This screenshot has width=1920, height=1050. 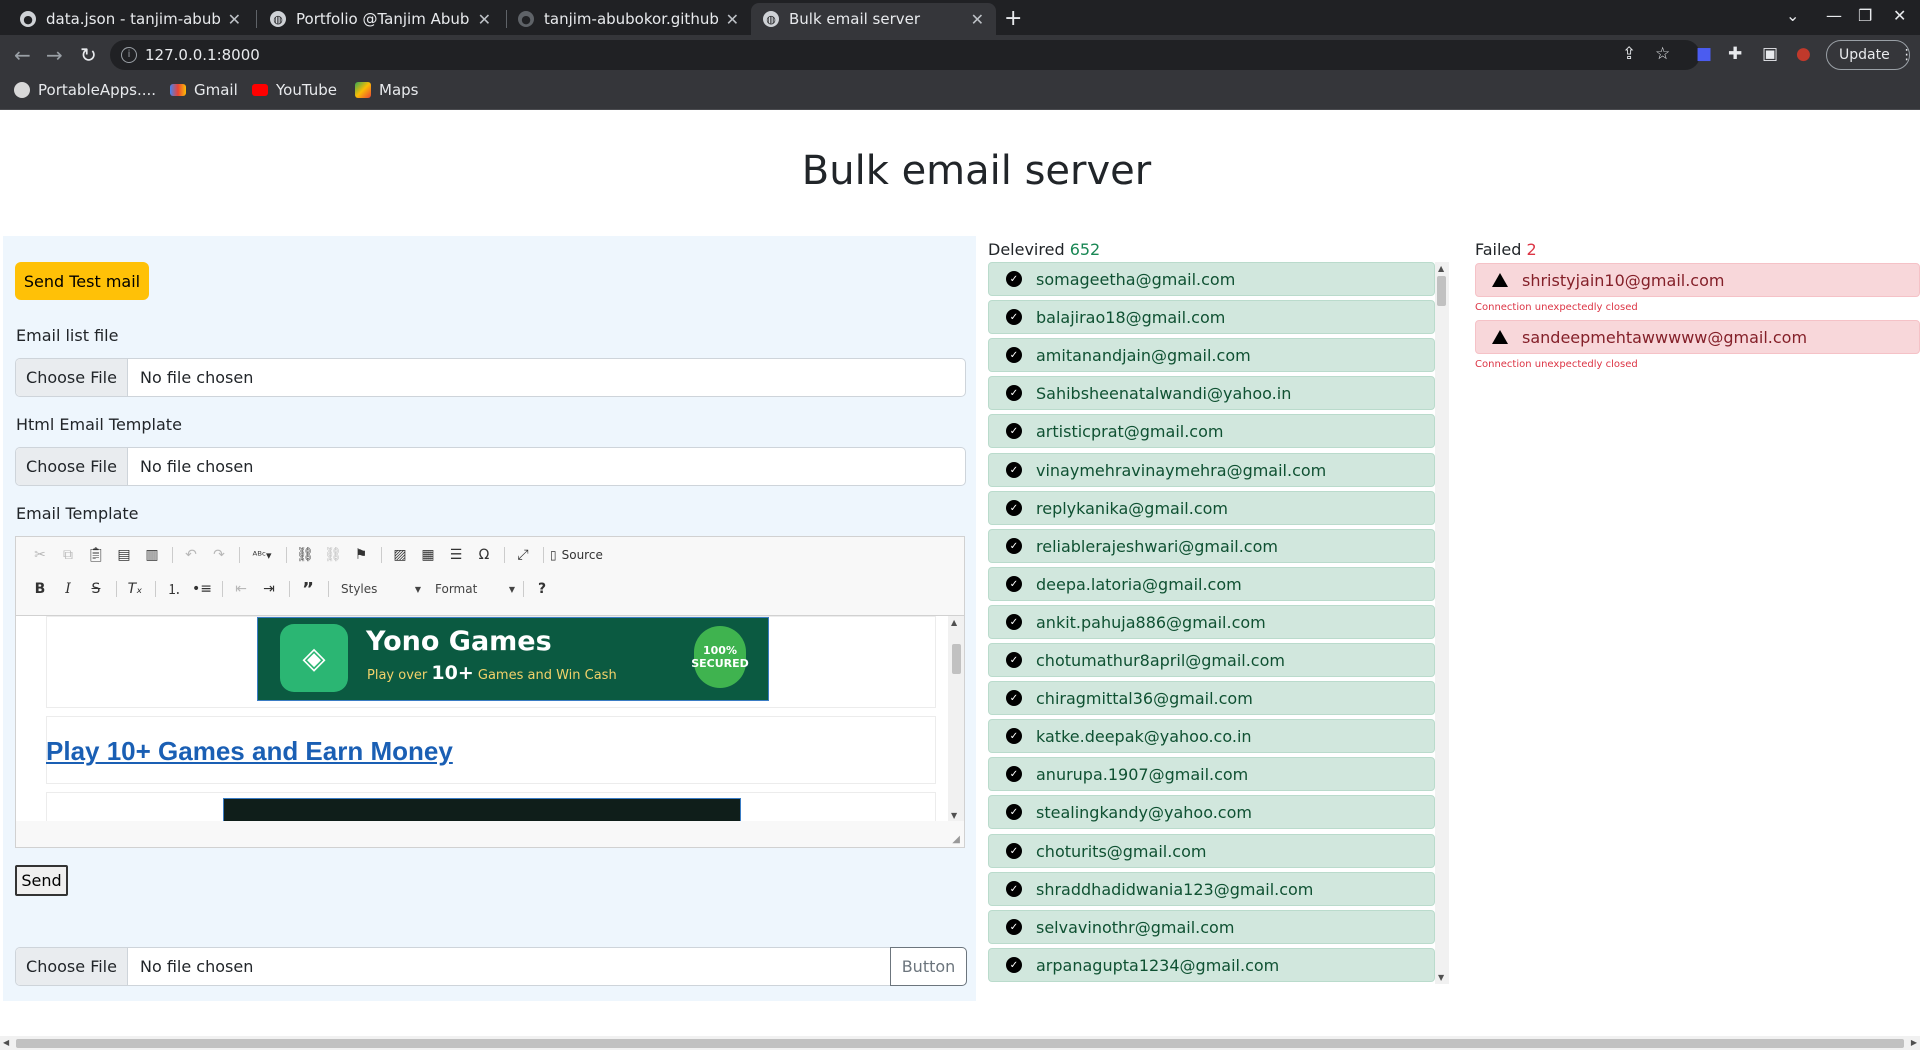 I want to click on tab-data-json: ● data.json - tanjim-abubokor ✕, so click(x=130, y=19).